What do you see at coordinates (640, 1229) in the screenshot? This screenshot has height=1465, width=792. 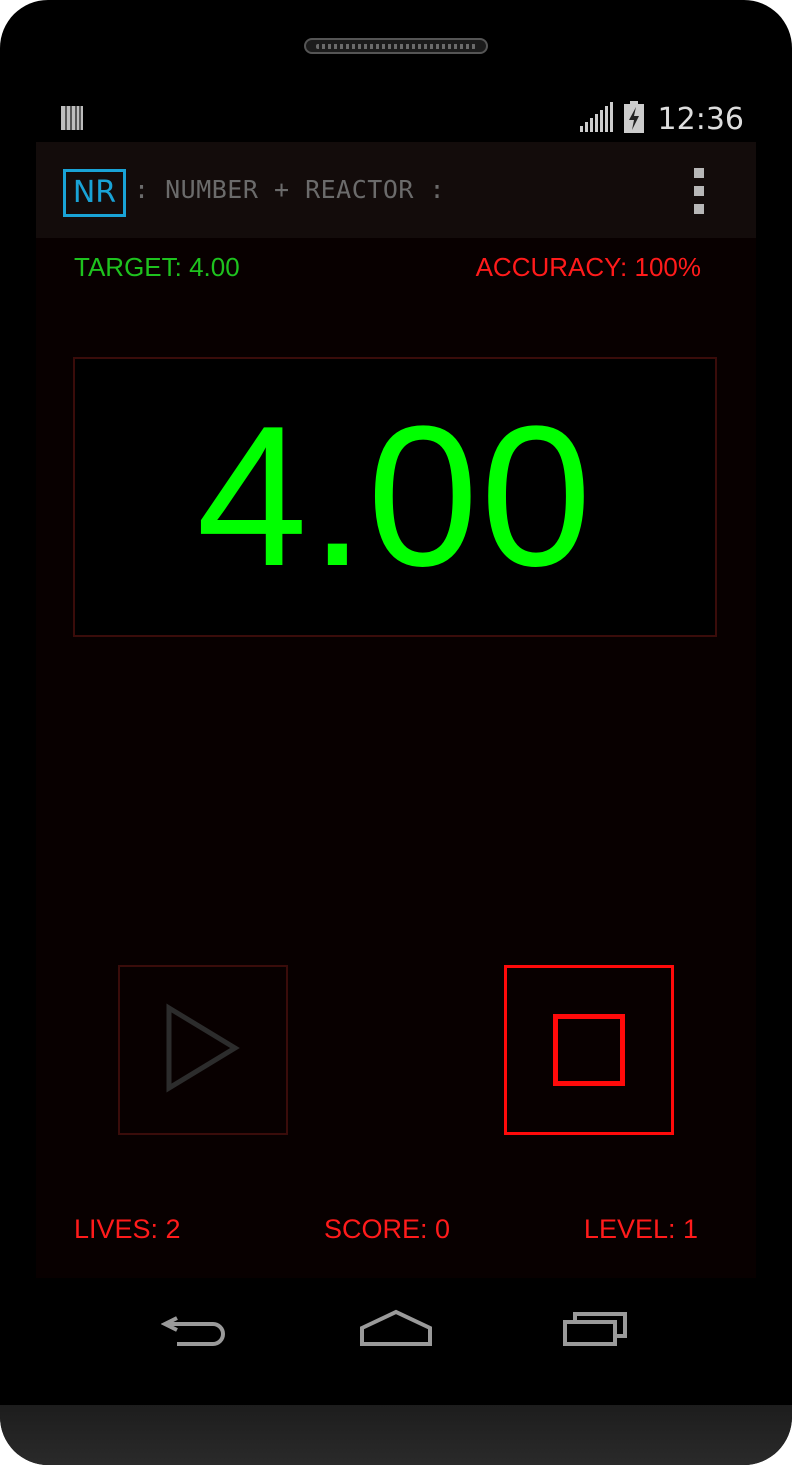 I see `level-label: LEVEL: 1` at bounding box center [640, 1229].